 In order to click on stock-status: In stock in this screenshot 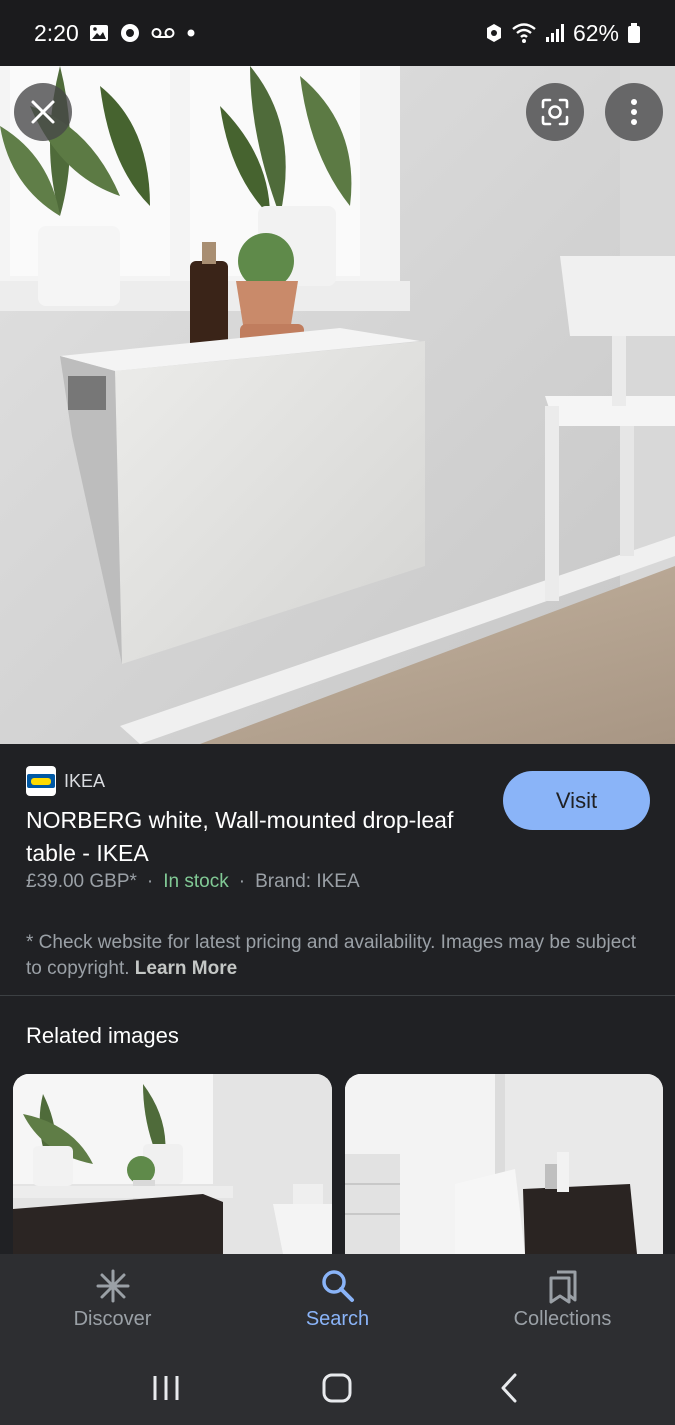, I will do `click(196, 881)`.